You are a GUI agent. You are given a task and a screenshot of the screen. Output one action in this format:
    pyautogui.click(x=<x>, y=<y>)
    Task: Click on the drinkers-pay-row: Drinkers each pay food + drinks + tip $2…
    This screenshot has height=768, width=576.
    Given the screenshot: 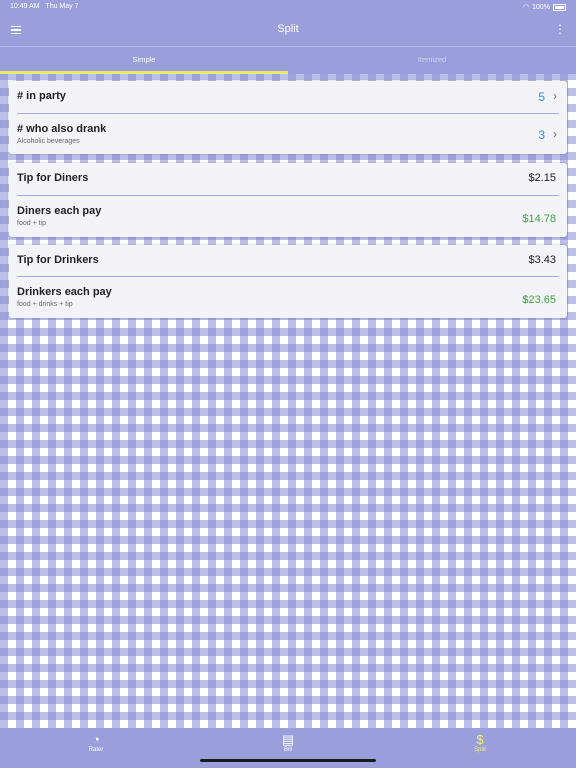 What is the action you would take?
    pyautogui.click(x=288, y=297)
    